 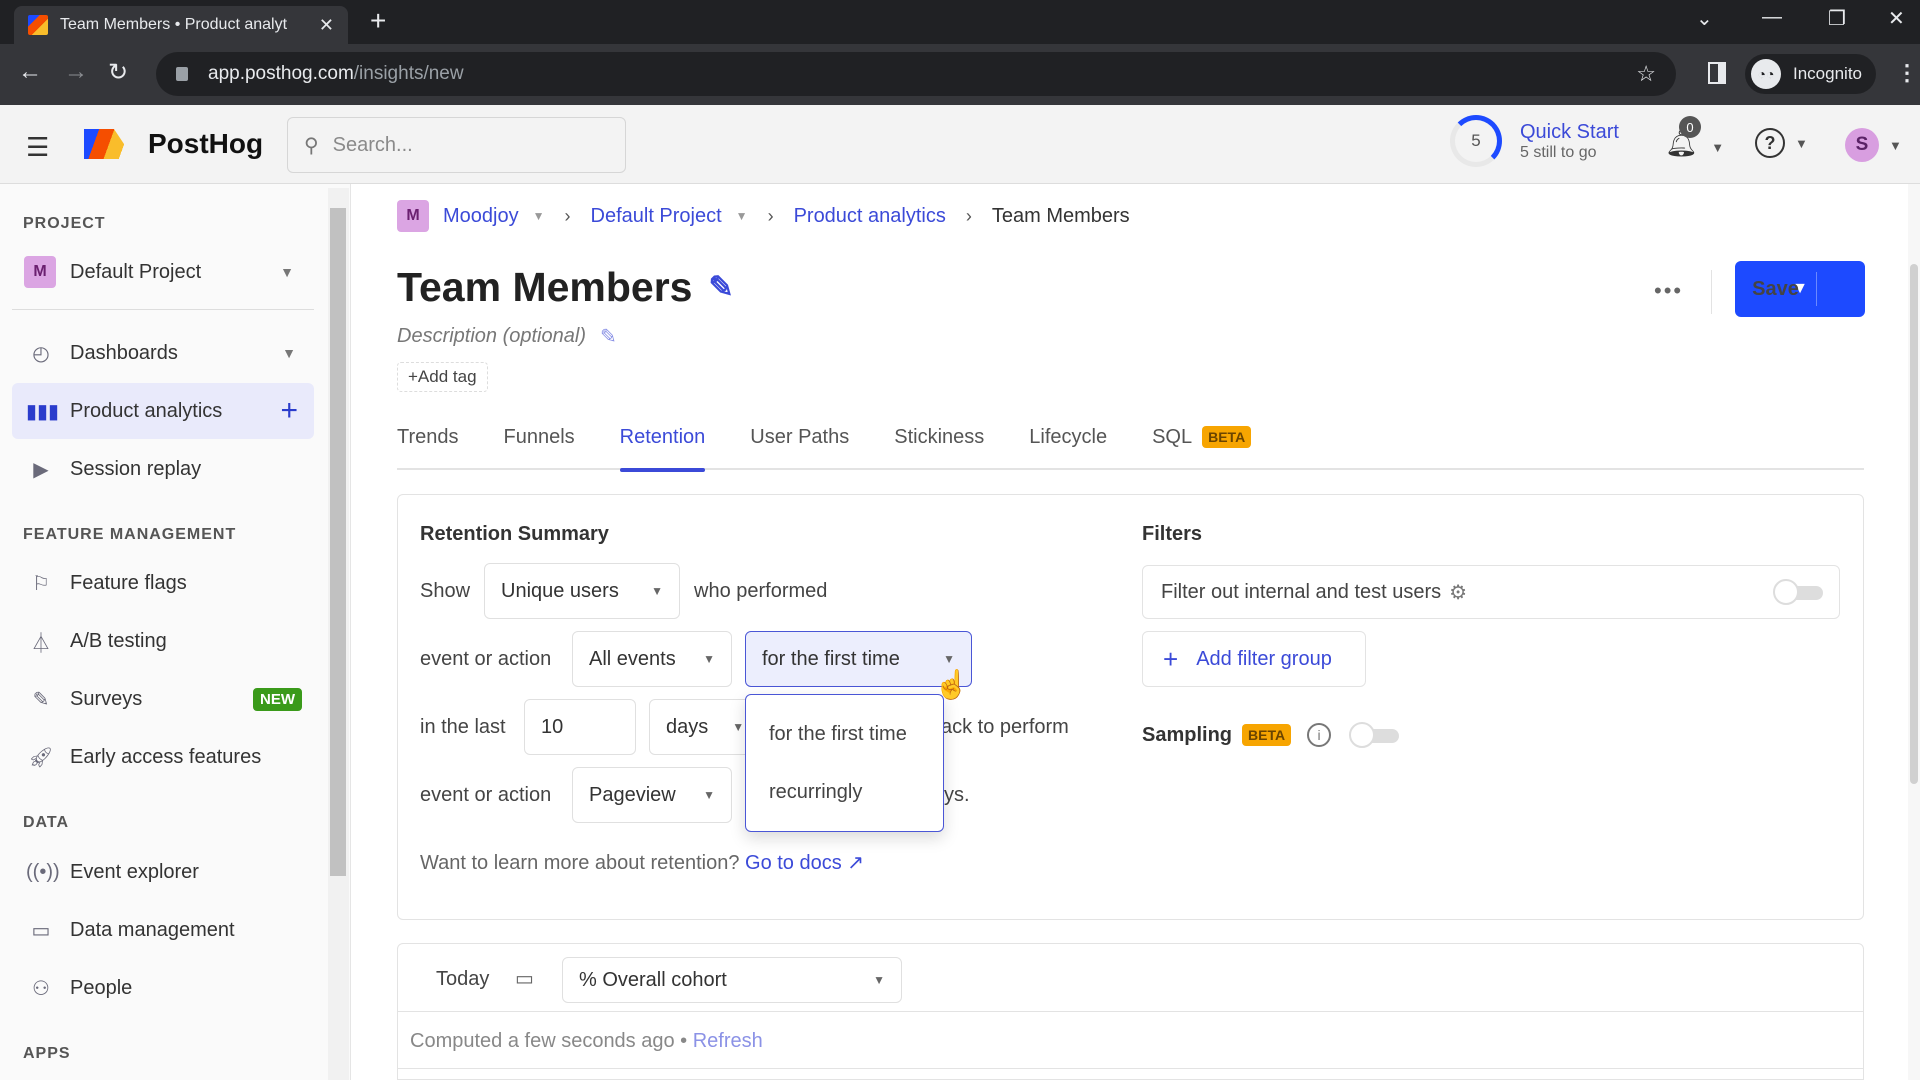 What do you see at coordinates (916, 74) in the screenshot?
I see `url-field: app.posthog.com/insights/new ☆` at bounding box center [916, 74].